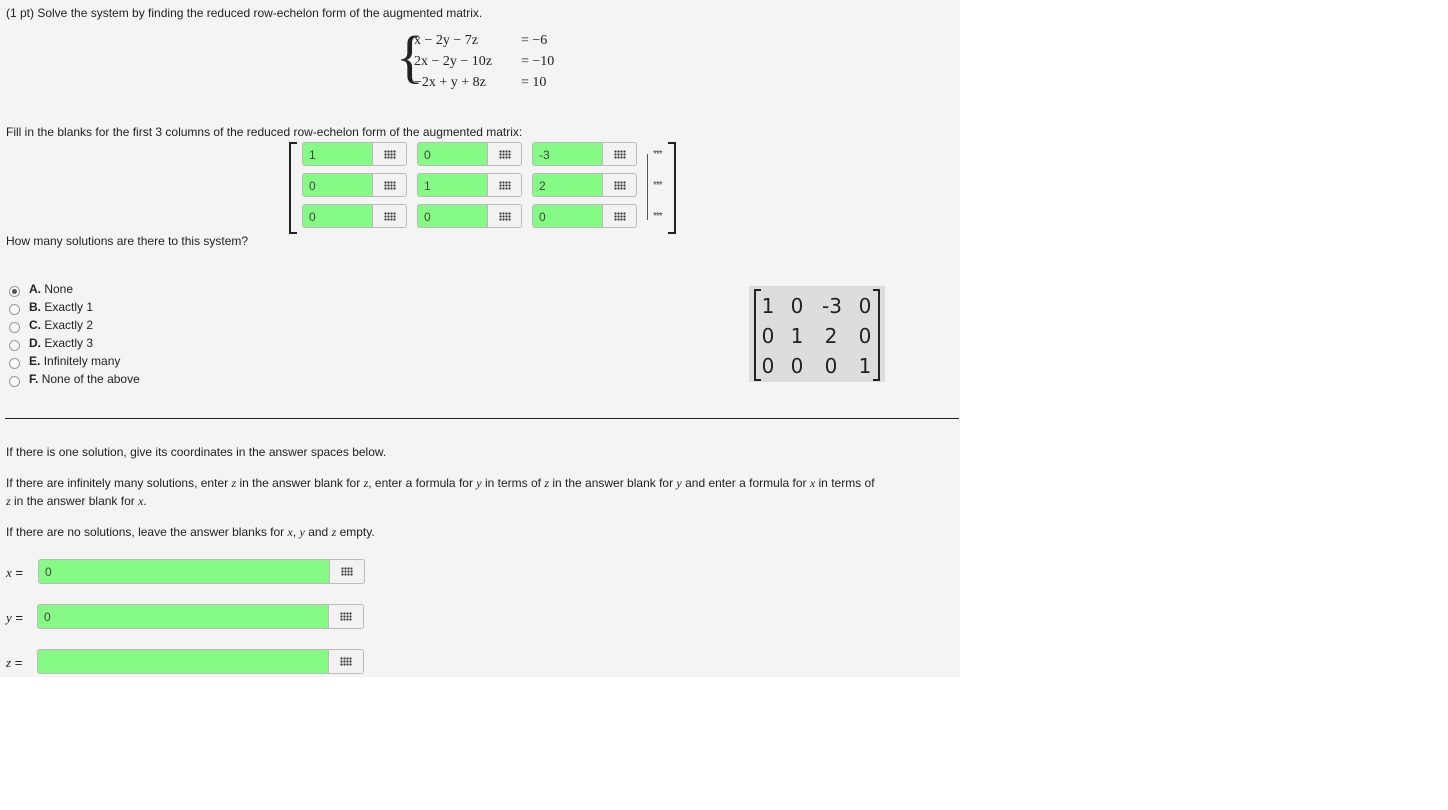  I want to click on equation-3-lhs: −2x + y + 8z, so click(450, 82).